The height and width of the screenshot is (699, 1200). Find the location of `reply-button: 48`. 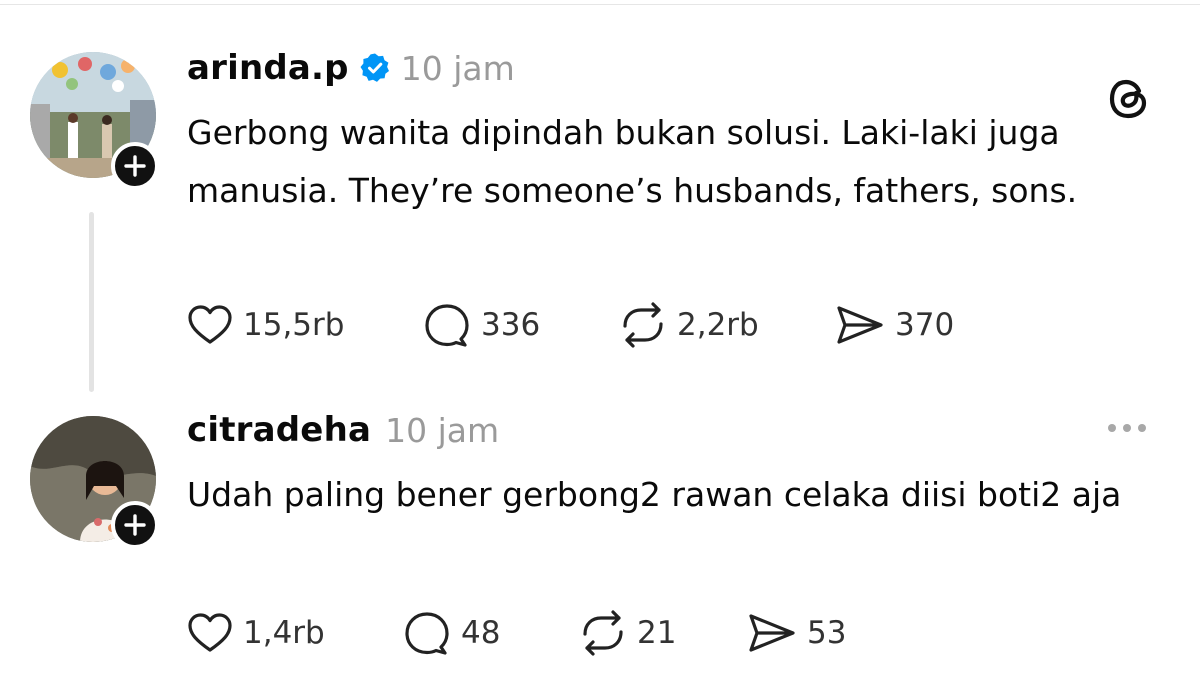

reply-button: 48 is located at coordinates (491, 633).